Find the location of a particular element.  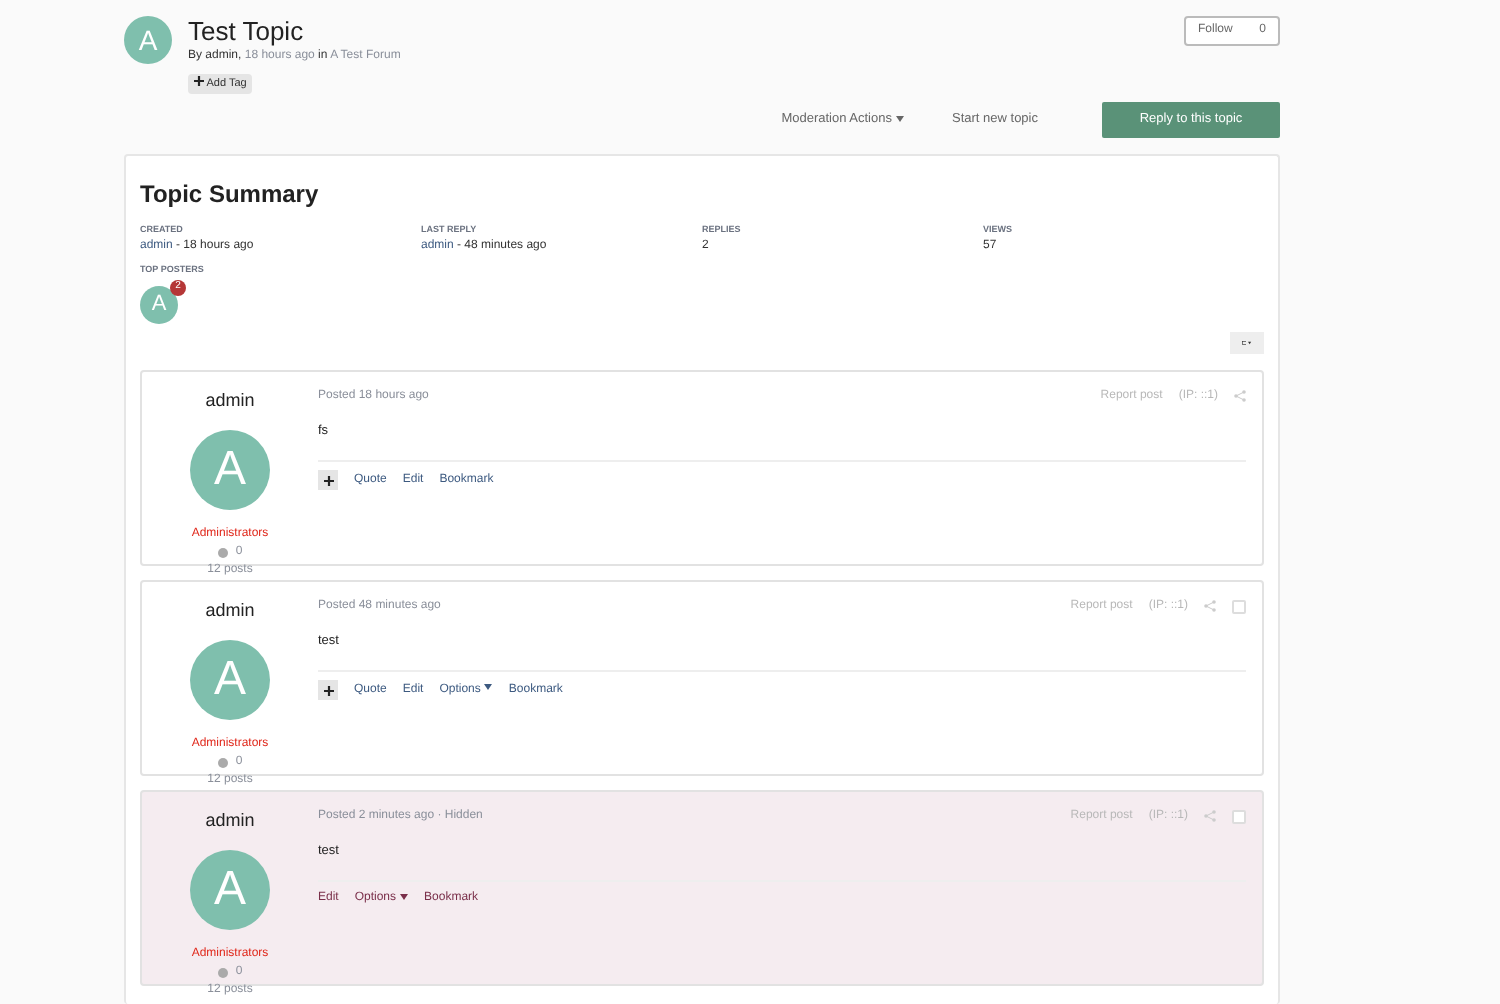

summary-title: Topic Summary is located at coordinates (230, 195).